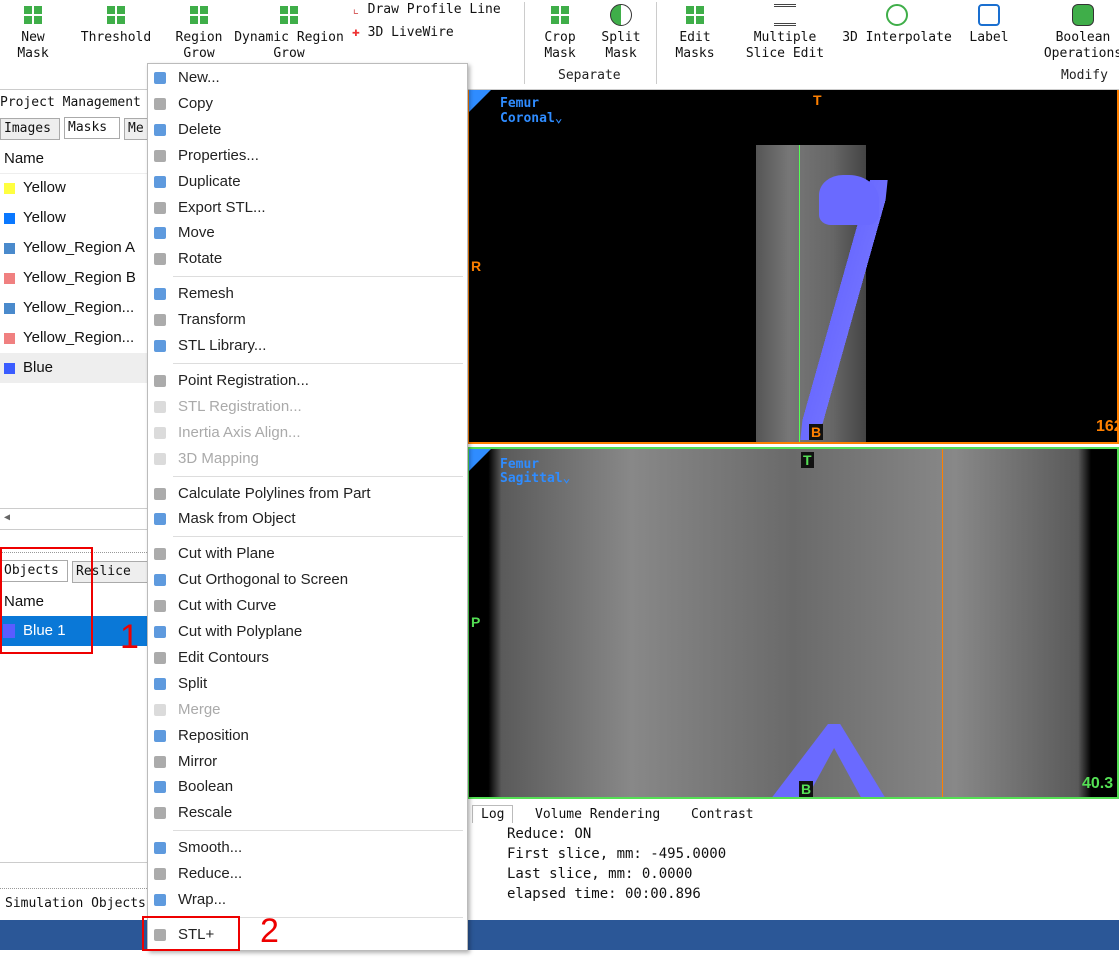 Image resolution: width=1119 pixels, height=978 pixels. What do you see at coordinates (160, 848) in the screenshot?
I see `smooth-icon` at bounding box center [160, 848].